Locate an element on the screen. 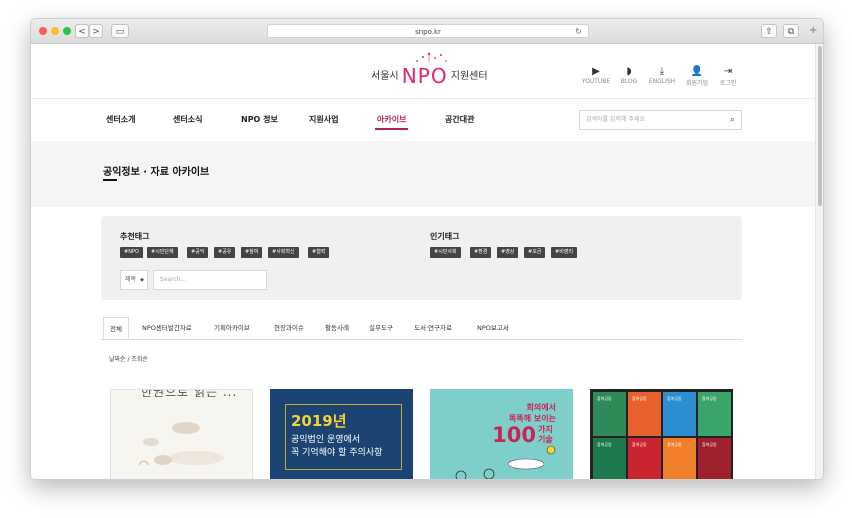  archive-card-2: 2019년 공익법인 운영에서 꼭 기억해야 할 주의사항 is located at coordinates (341, 434).